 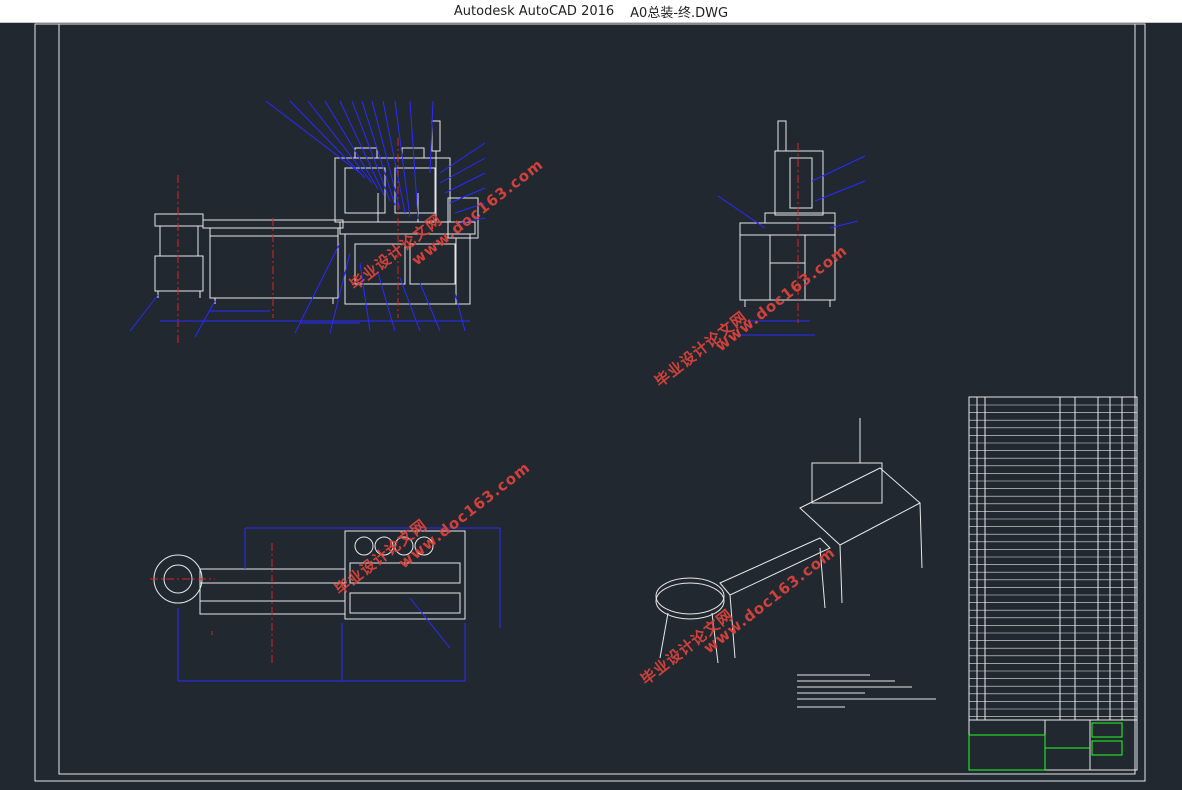 What do you see at coordinates (866, 691) in the screenshot?
I see `technical-notes` at bounding box center [866, 691].